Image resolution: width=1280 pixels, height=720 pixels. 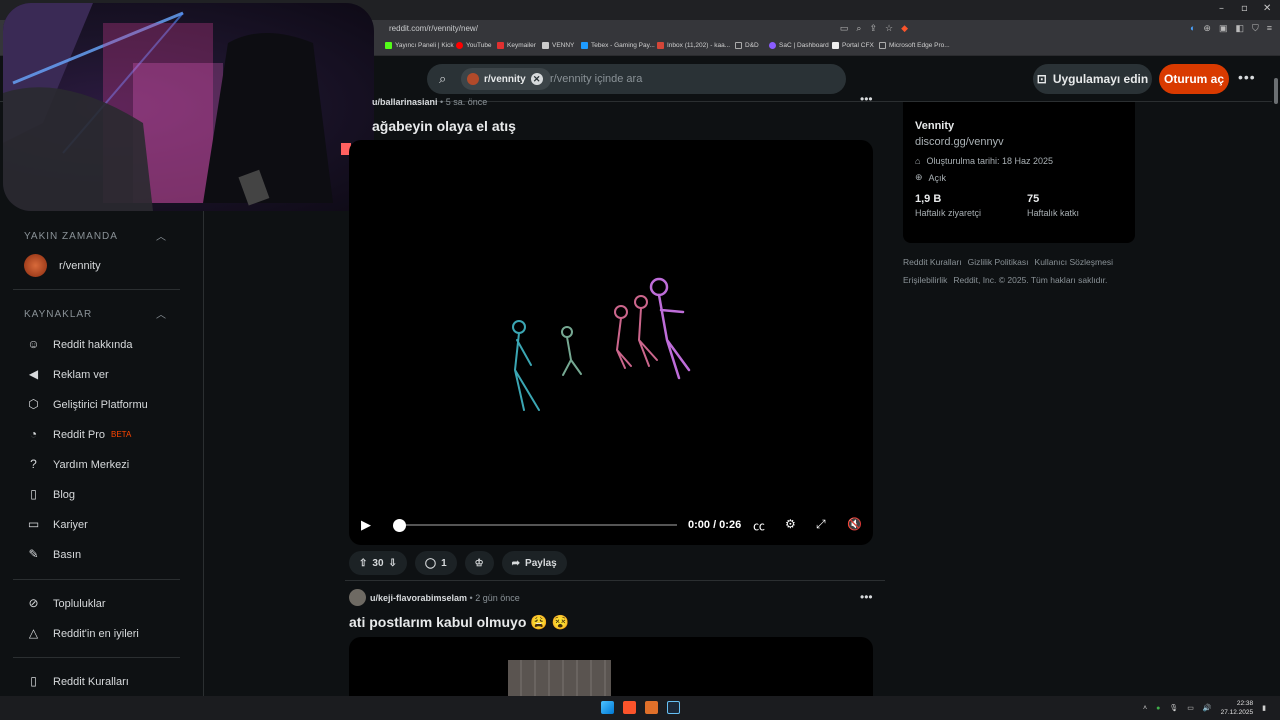 I want to click on subreddit-chip: r/vennity ✕, so click(x=506, y=79).